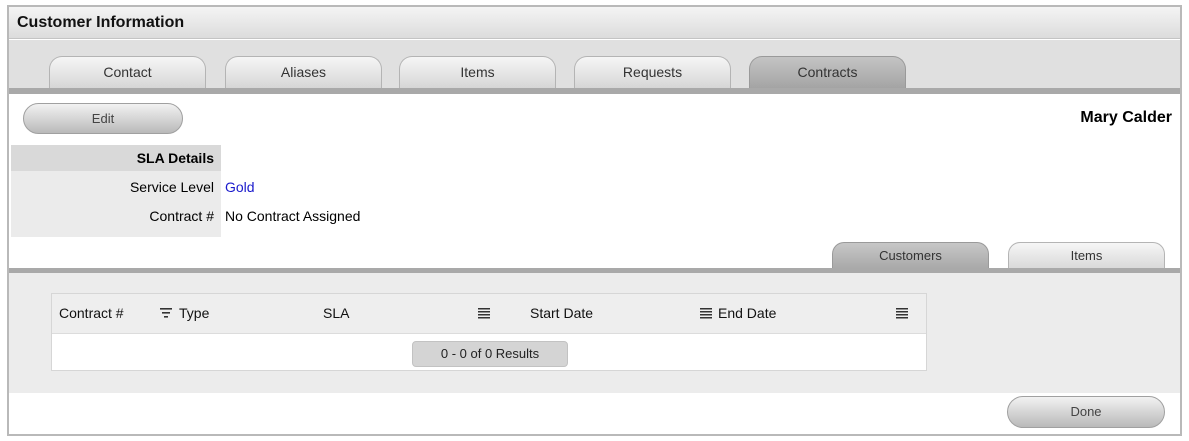 Image resolution: width=1189 pixels, height=441 pixels. What do you see at coordinates (827, 72) in the screenshot?
I see `tab-contracts: Contracts` at bounding box center [827, 72].